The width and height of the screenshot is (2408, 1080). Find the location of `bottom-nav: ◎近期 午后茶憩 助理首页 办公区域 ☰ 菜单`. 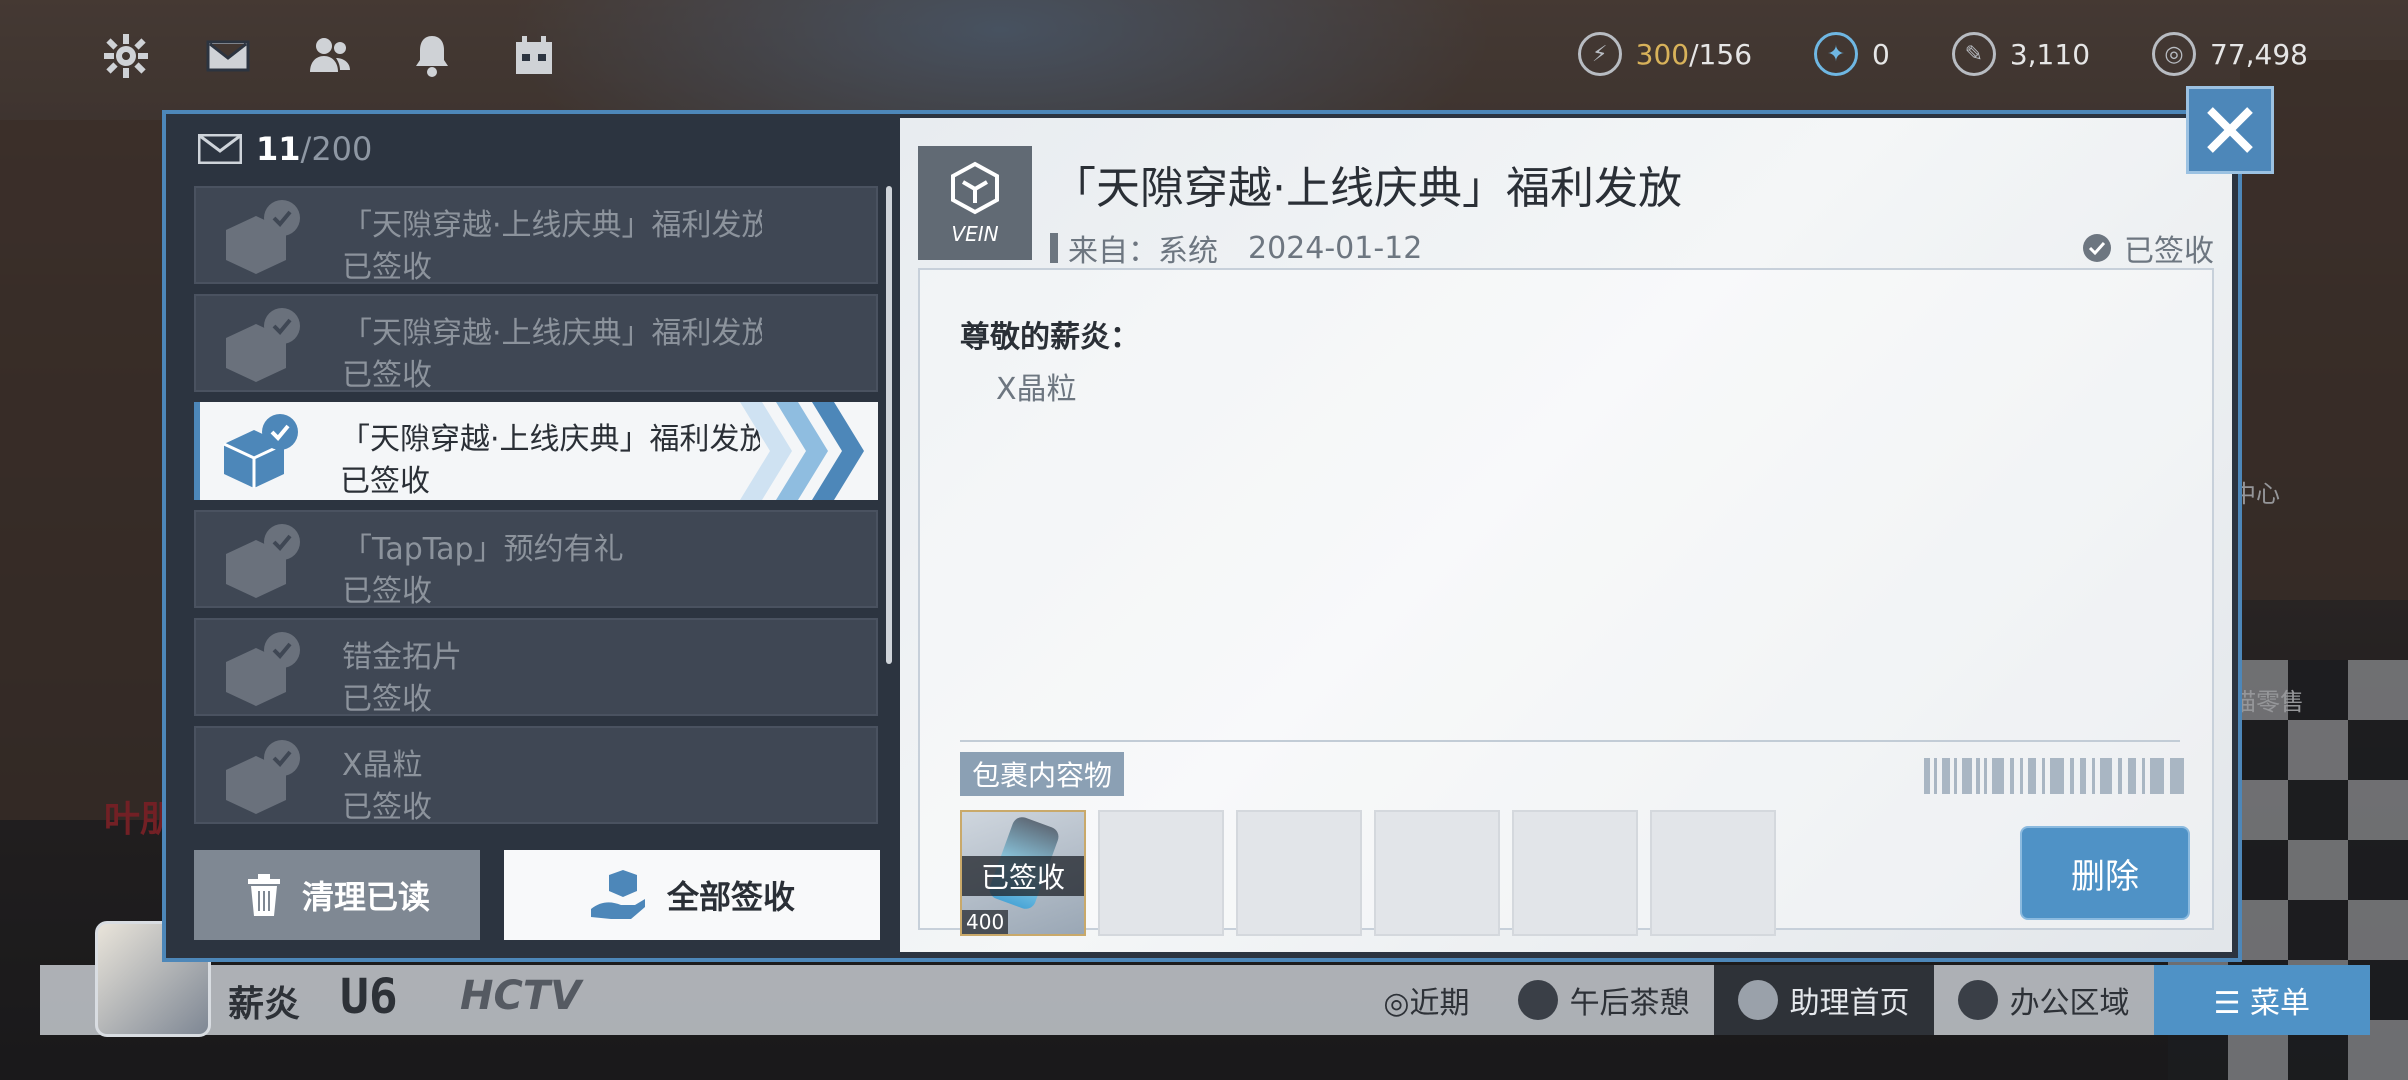

bottom-nav: ◎近期 午后茶憩 助理首页 办公区域 ☰ 菜单 is located at coordinates (1864, 1000).